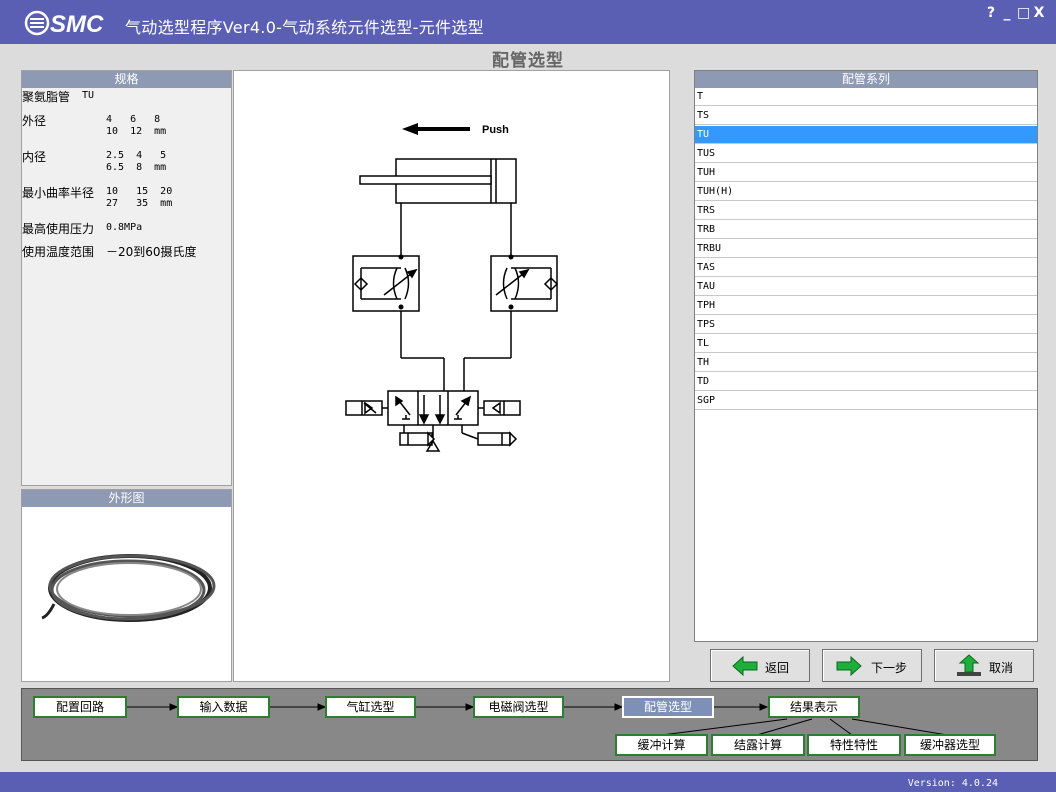 The image size is (1056, 792). I want to click on back-button: 返回, so click(760, 665).